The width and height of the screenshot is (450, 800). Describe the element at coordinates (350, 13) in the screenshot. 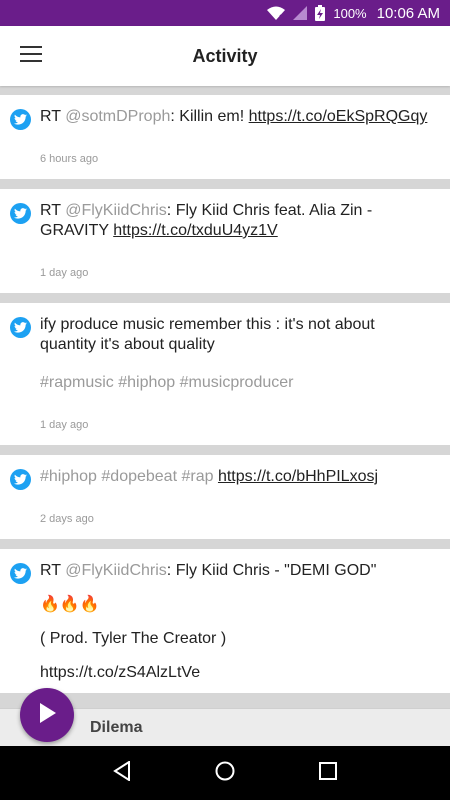

I see `battery-percent: 100%` at that location.